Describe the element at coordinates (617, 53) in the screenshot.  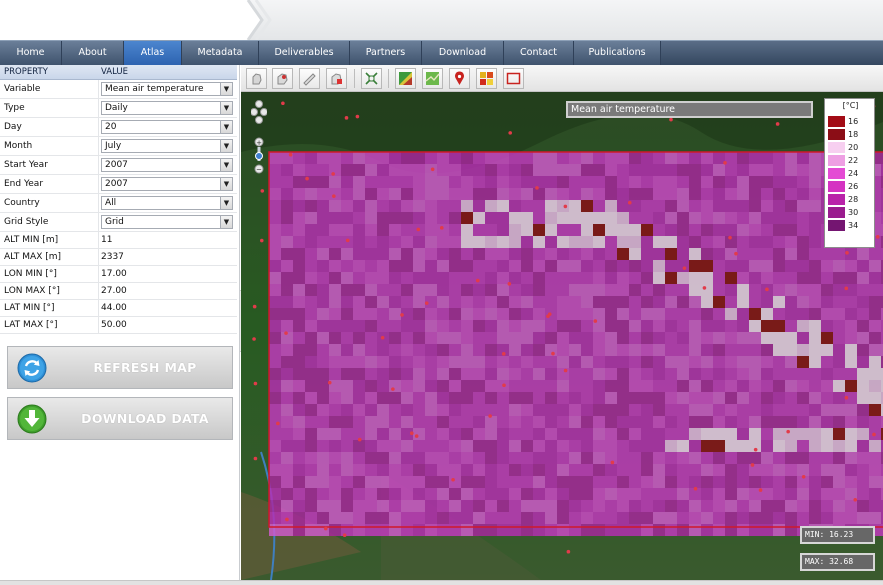
I see `nav-publications: Publications` at that location.